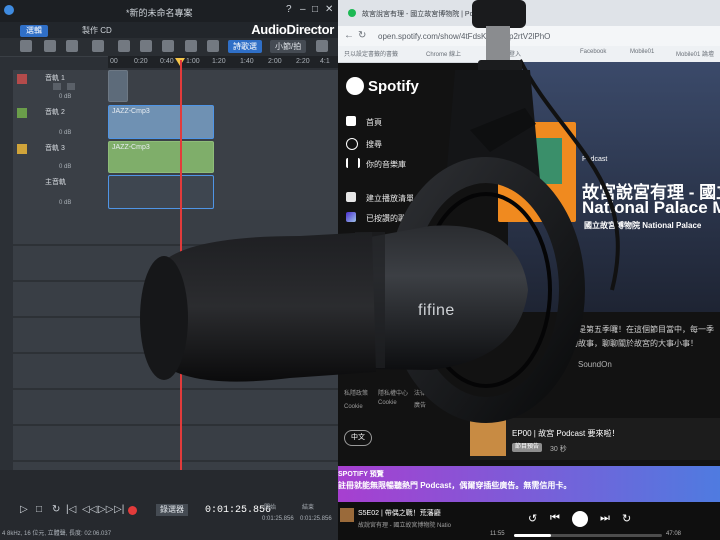 This screenshot has width=720, height=540. What do you see at coordinates (164, 318) in the screenshot?
I see `foam-cap` at bounding box center [164, 318].